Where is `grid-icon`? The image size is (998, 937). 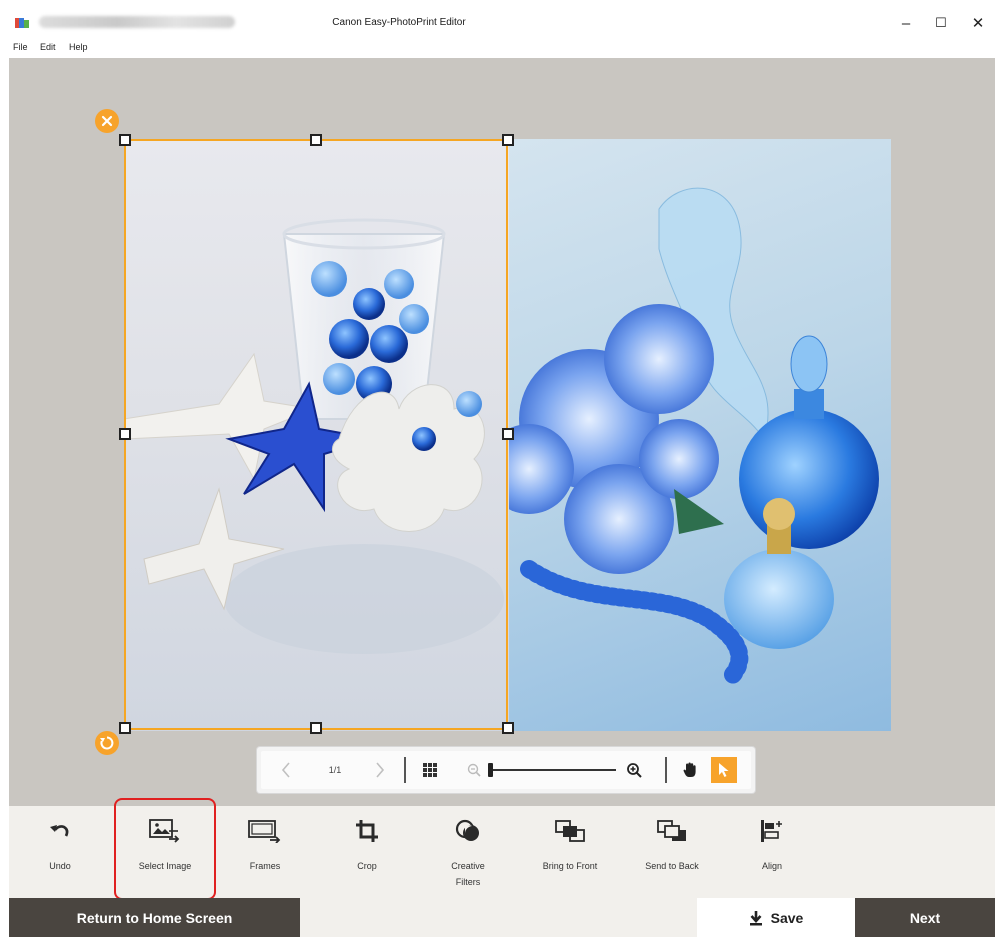
grid-icon is located at coordinates (430, 770).